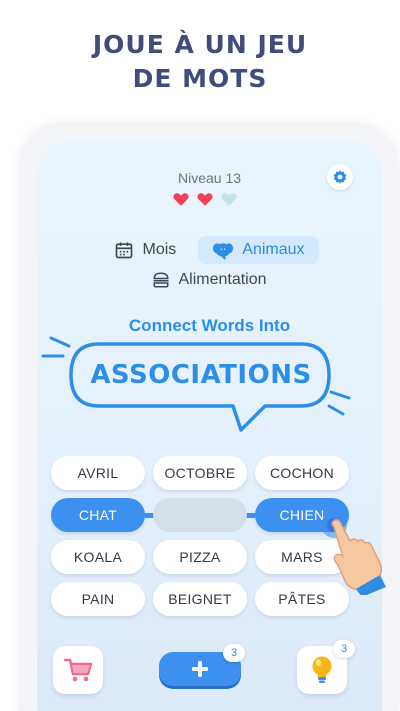  I want to click on category-animaux: Animaux, so click(258, 250).